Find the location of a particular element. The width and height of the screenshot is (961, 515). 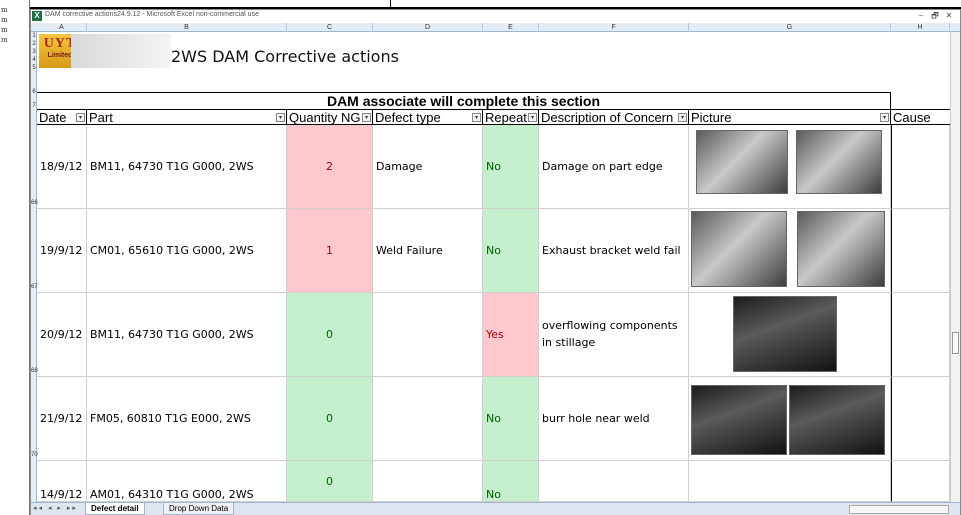

cell-quantity: 2 is located at coordinates (330, 167).